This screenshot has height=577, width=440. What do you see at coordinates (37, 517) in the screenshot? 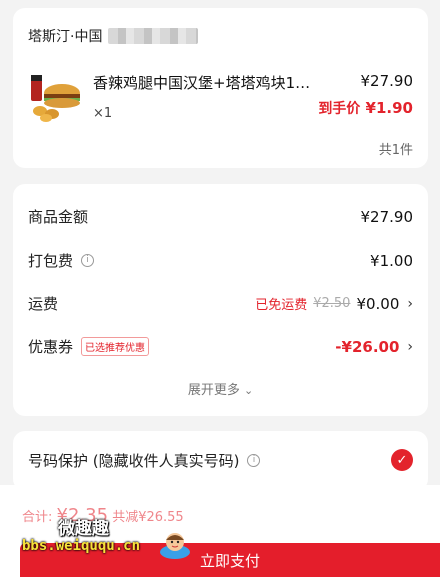
I see `total-label: 合计:` at bounding box center [37, 517].